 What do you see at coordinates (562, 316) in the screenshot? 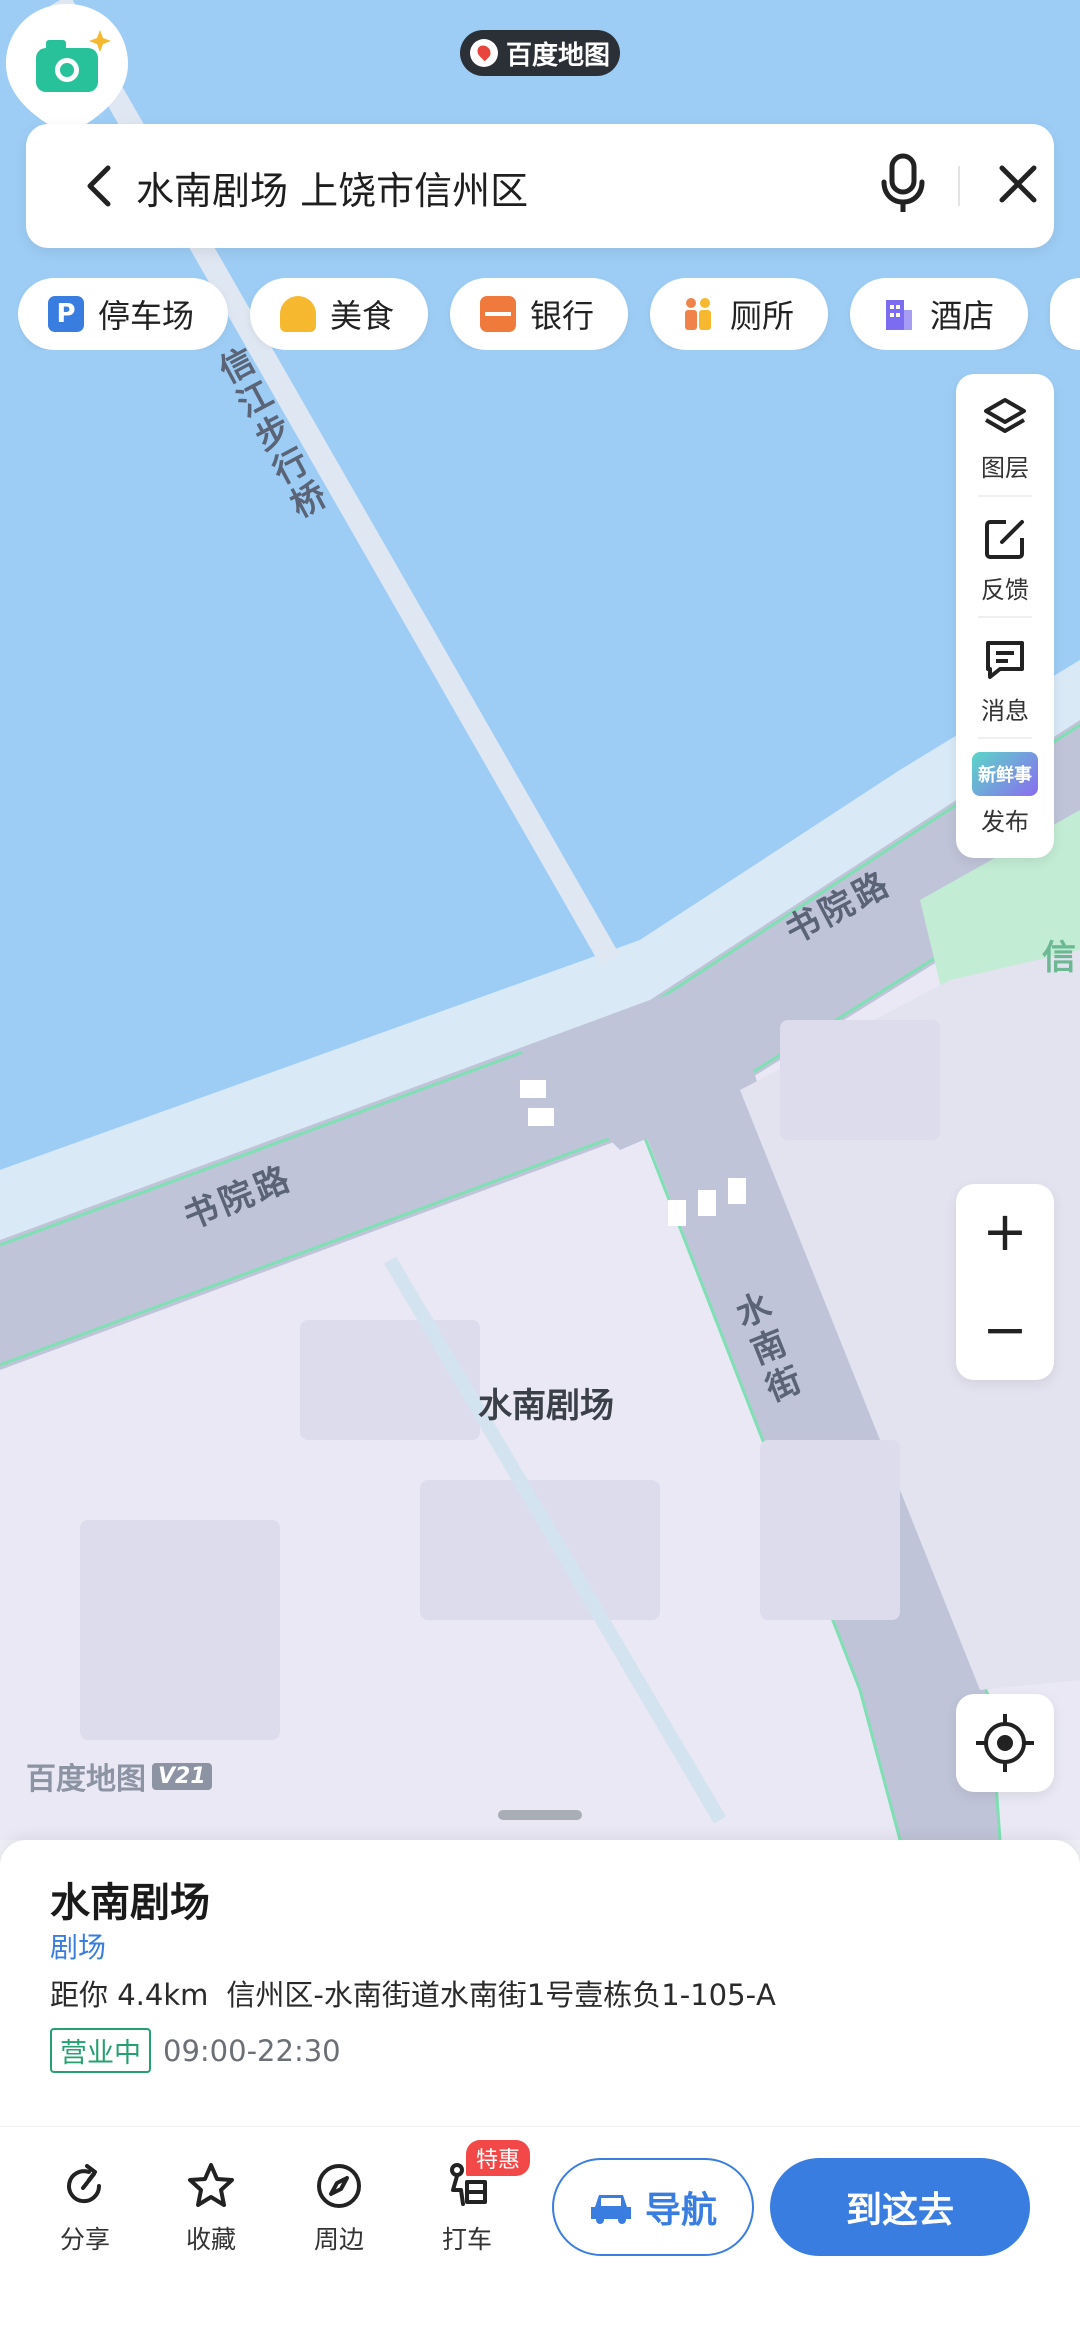
I see `chip-label: 银行` at bounding box center [562, 316].